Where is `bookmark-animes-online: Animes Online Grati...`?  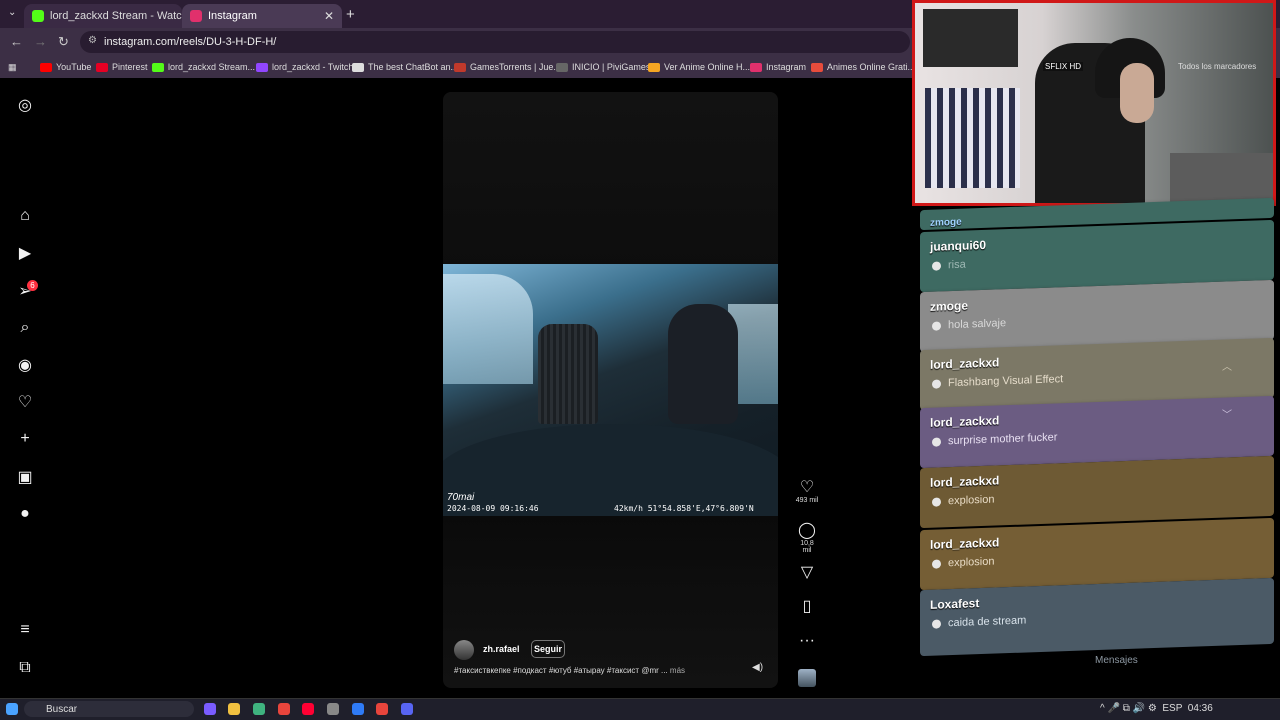 bookmark-animes-online: Animes Online Grati... is located at coordinates (863, 67).